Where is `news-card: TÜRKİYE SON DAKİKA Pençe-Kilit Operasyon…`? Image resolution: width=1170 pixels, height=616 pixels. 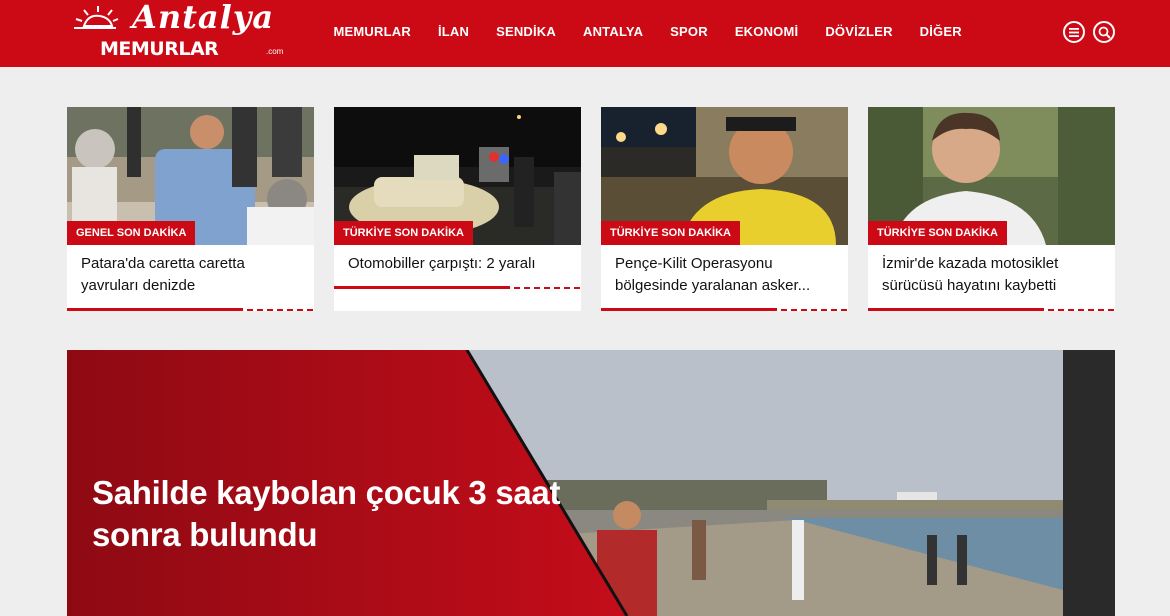
news-card: TÜRKİYE SON DAKİKA Pençe-Kilit Operasyon… is located at coordinates (724, 209).